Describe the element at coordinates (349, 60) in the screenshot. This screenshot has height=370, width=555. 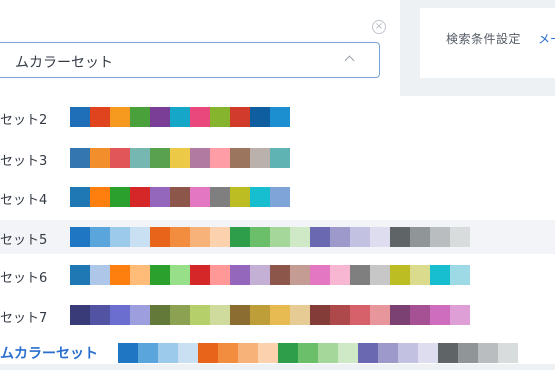
I see `chevron-up-icon` at that location.